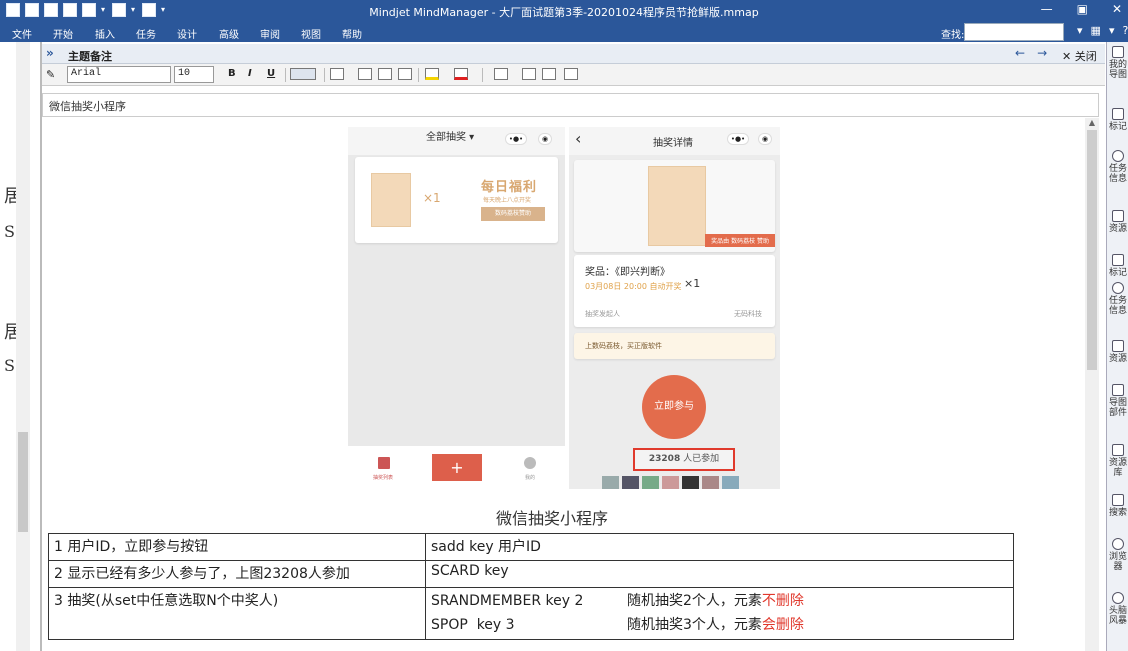 This screenshot has width=1128, height=651. I want to click on clock-icon, so click(1118, 156).